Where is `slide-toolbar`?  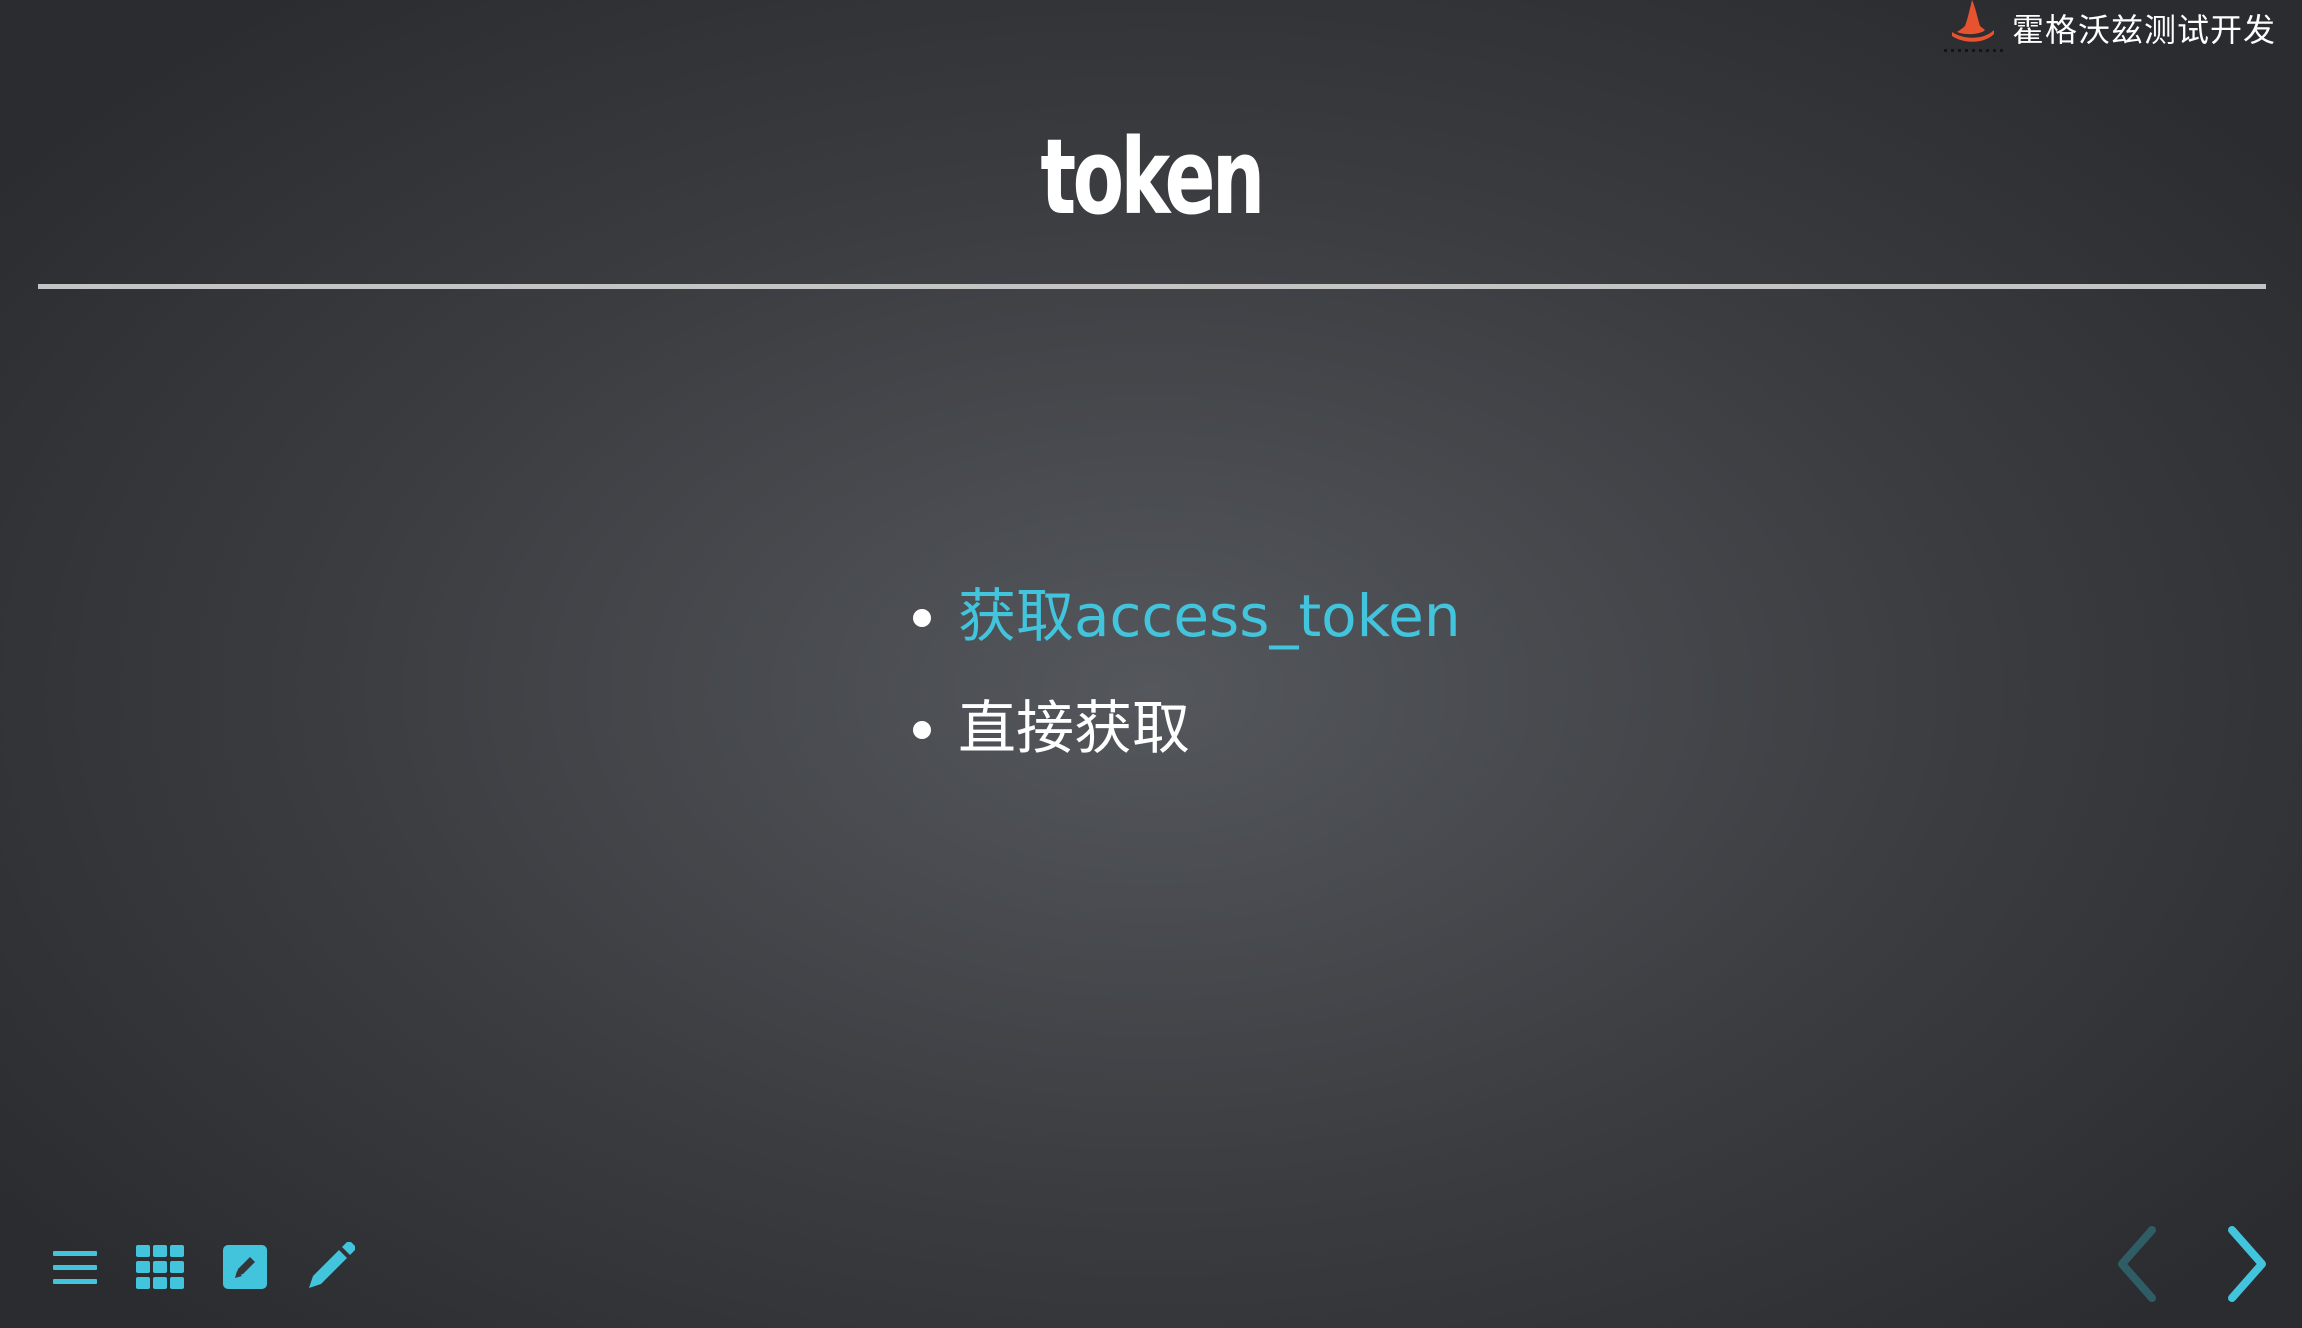
slide-toolbar is located at coordinates (220, 1267).